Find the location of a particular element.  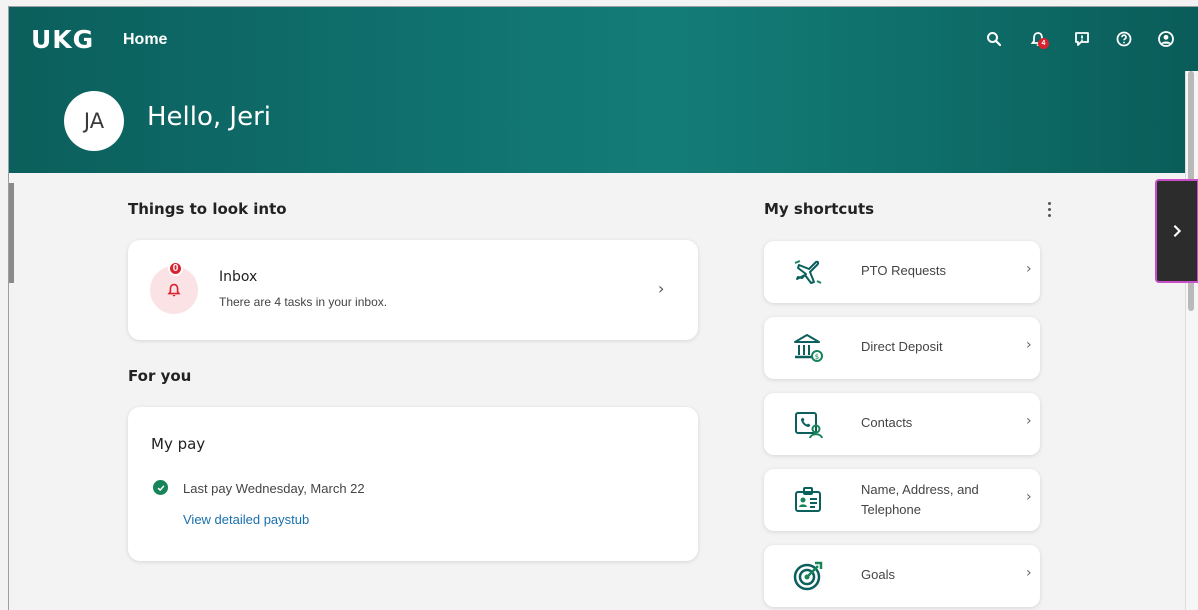

shortcut-name-address-telephone: Name, Address, and Telephone › is located at coordinates (902, 500).